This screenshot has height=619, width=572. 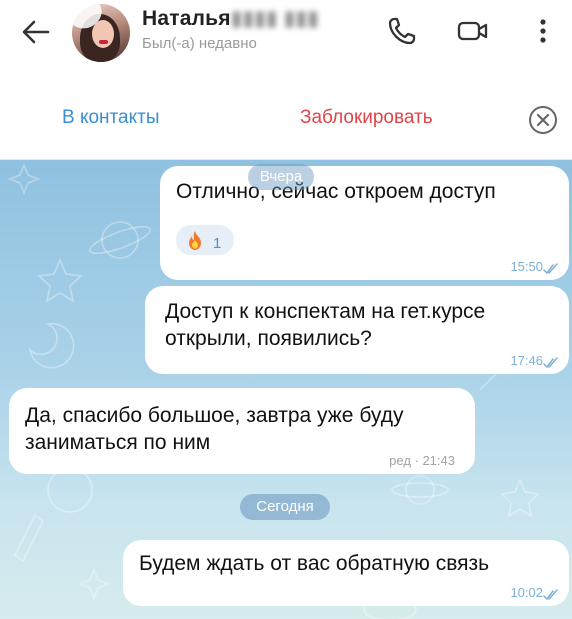 I want to click on chat-header: Наталья ▮▮▮▮ ▮▮▮ Был(-а) недавно, so click(x=286, y=37).